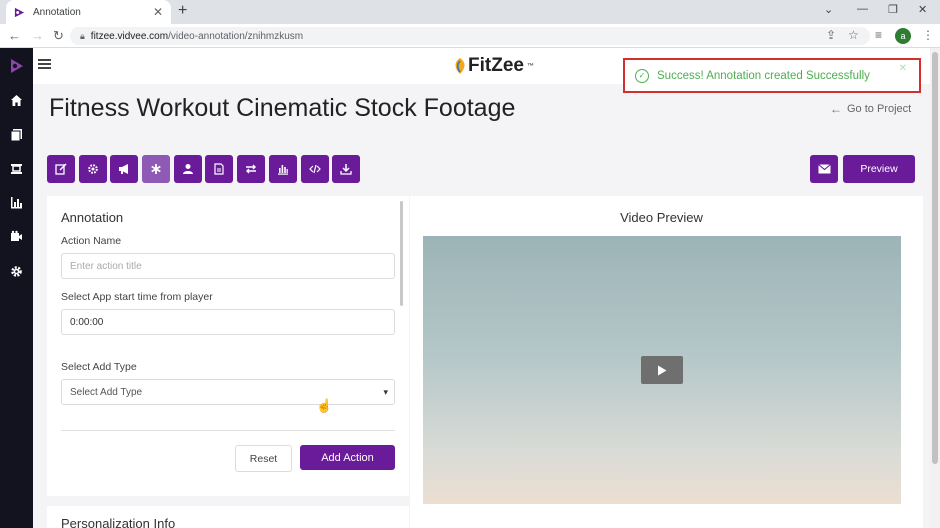  I want to click on reading-list-icon: ≡, so click(878, 35).